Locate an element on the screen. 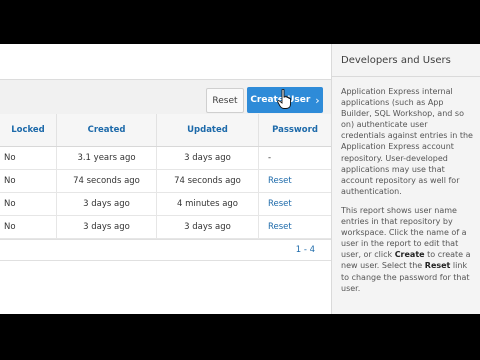 The height and width of the screenshot is (360, 480). table-row: No 3 days ago 4 minutes ago Reset is located at coordinates (165, 204).